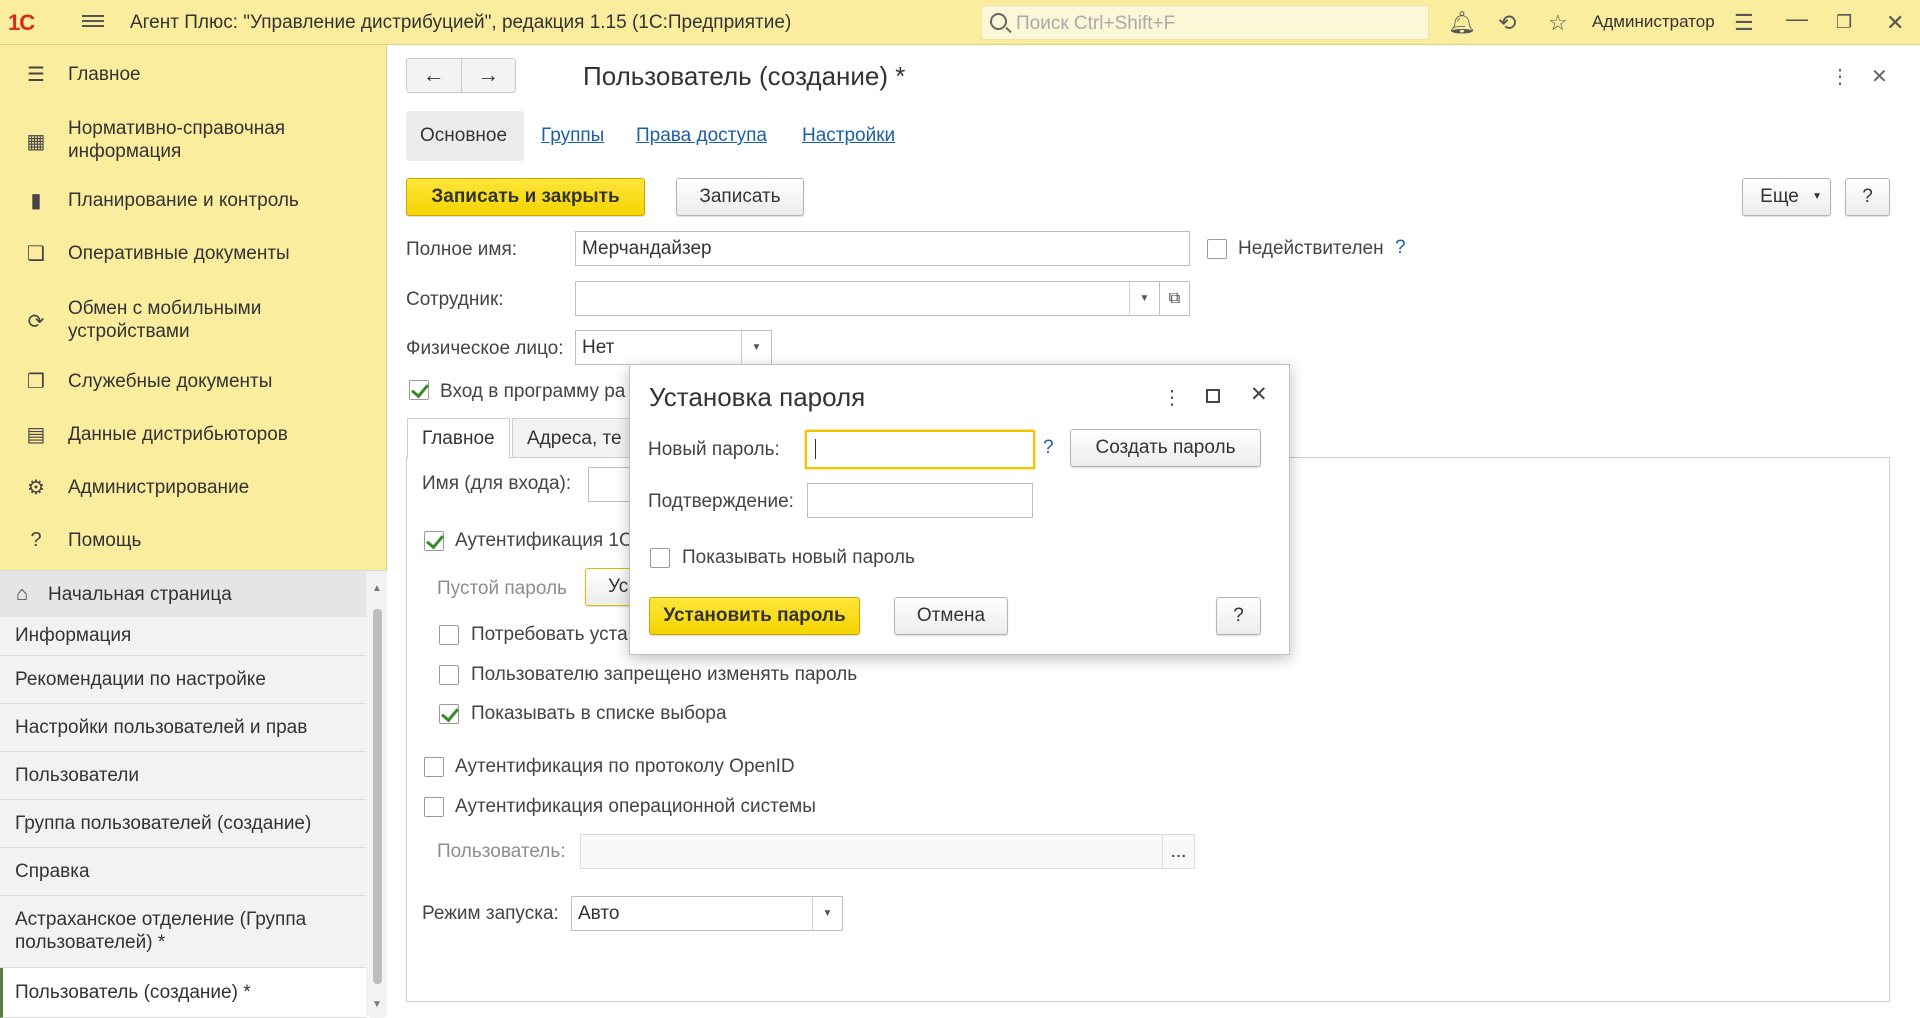 Image resolution: width=1920 pixels, height=1018 pixels. I want to click on sidebar-item-main: ☰ Главное, so click(193, 74).